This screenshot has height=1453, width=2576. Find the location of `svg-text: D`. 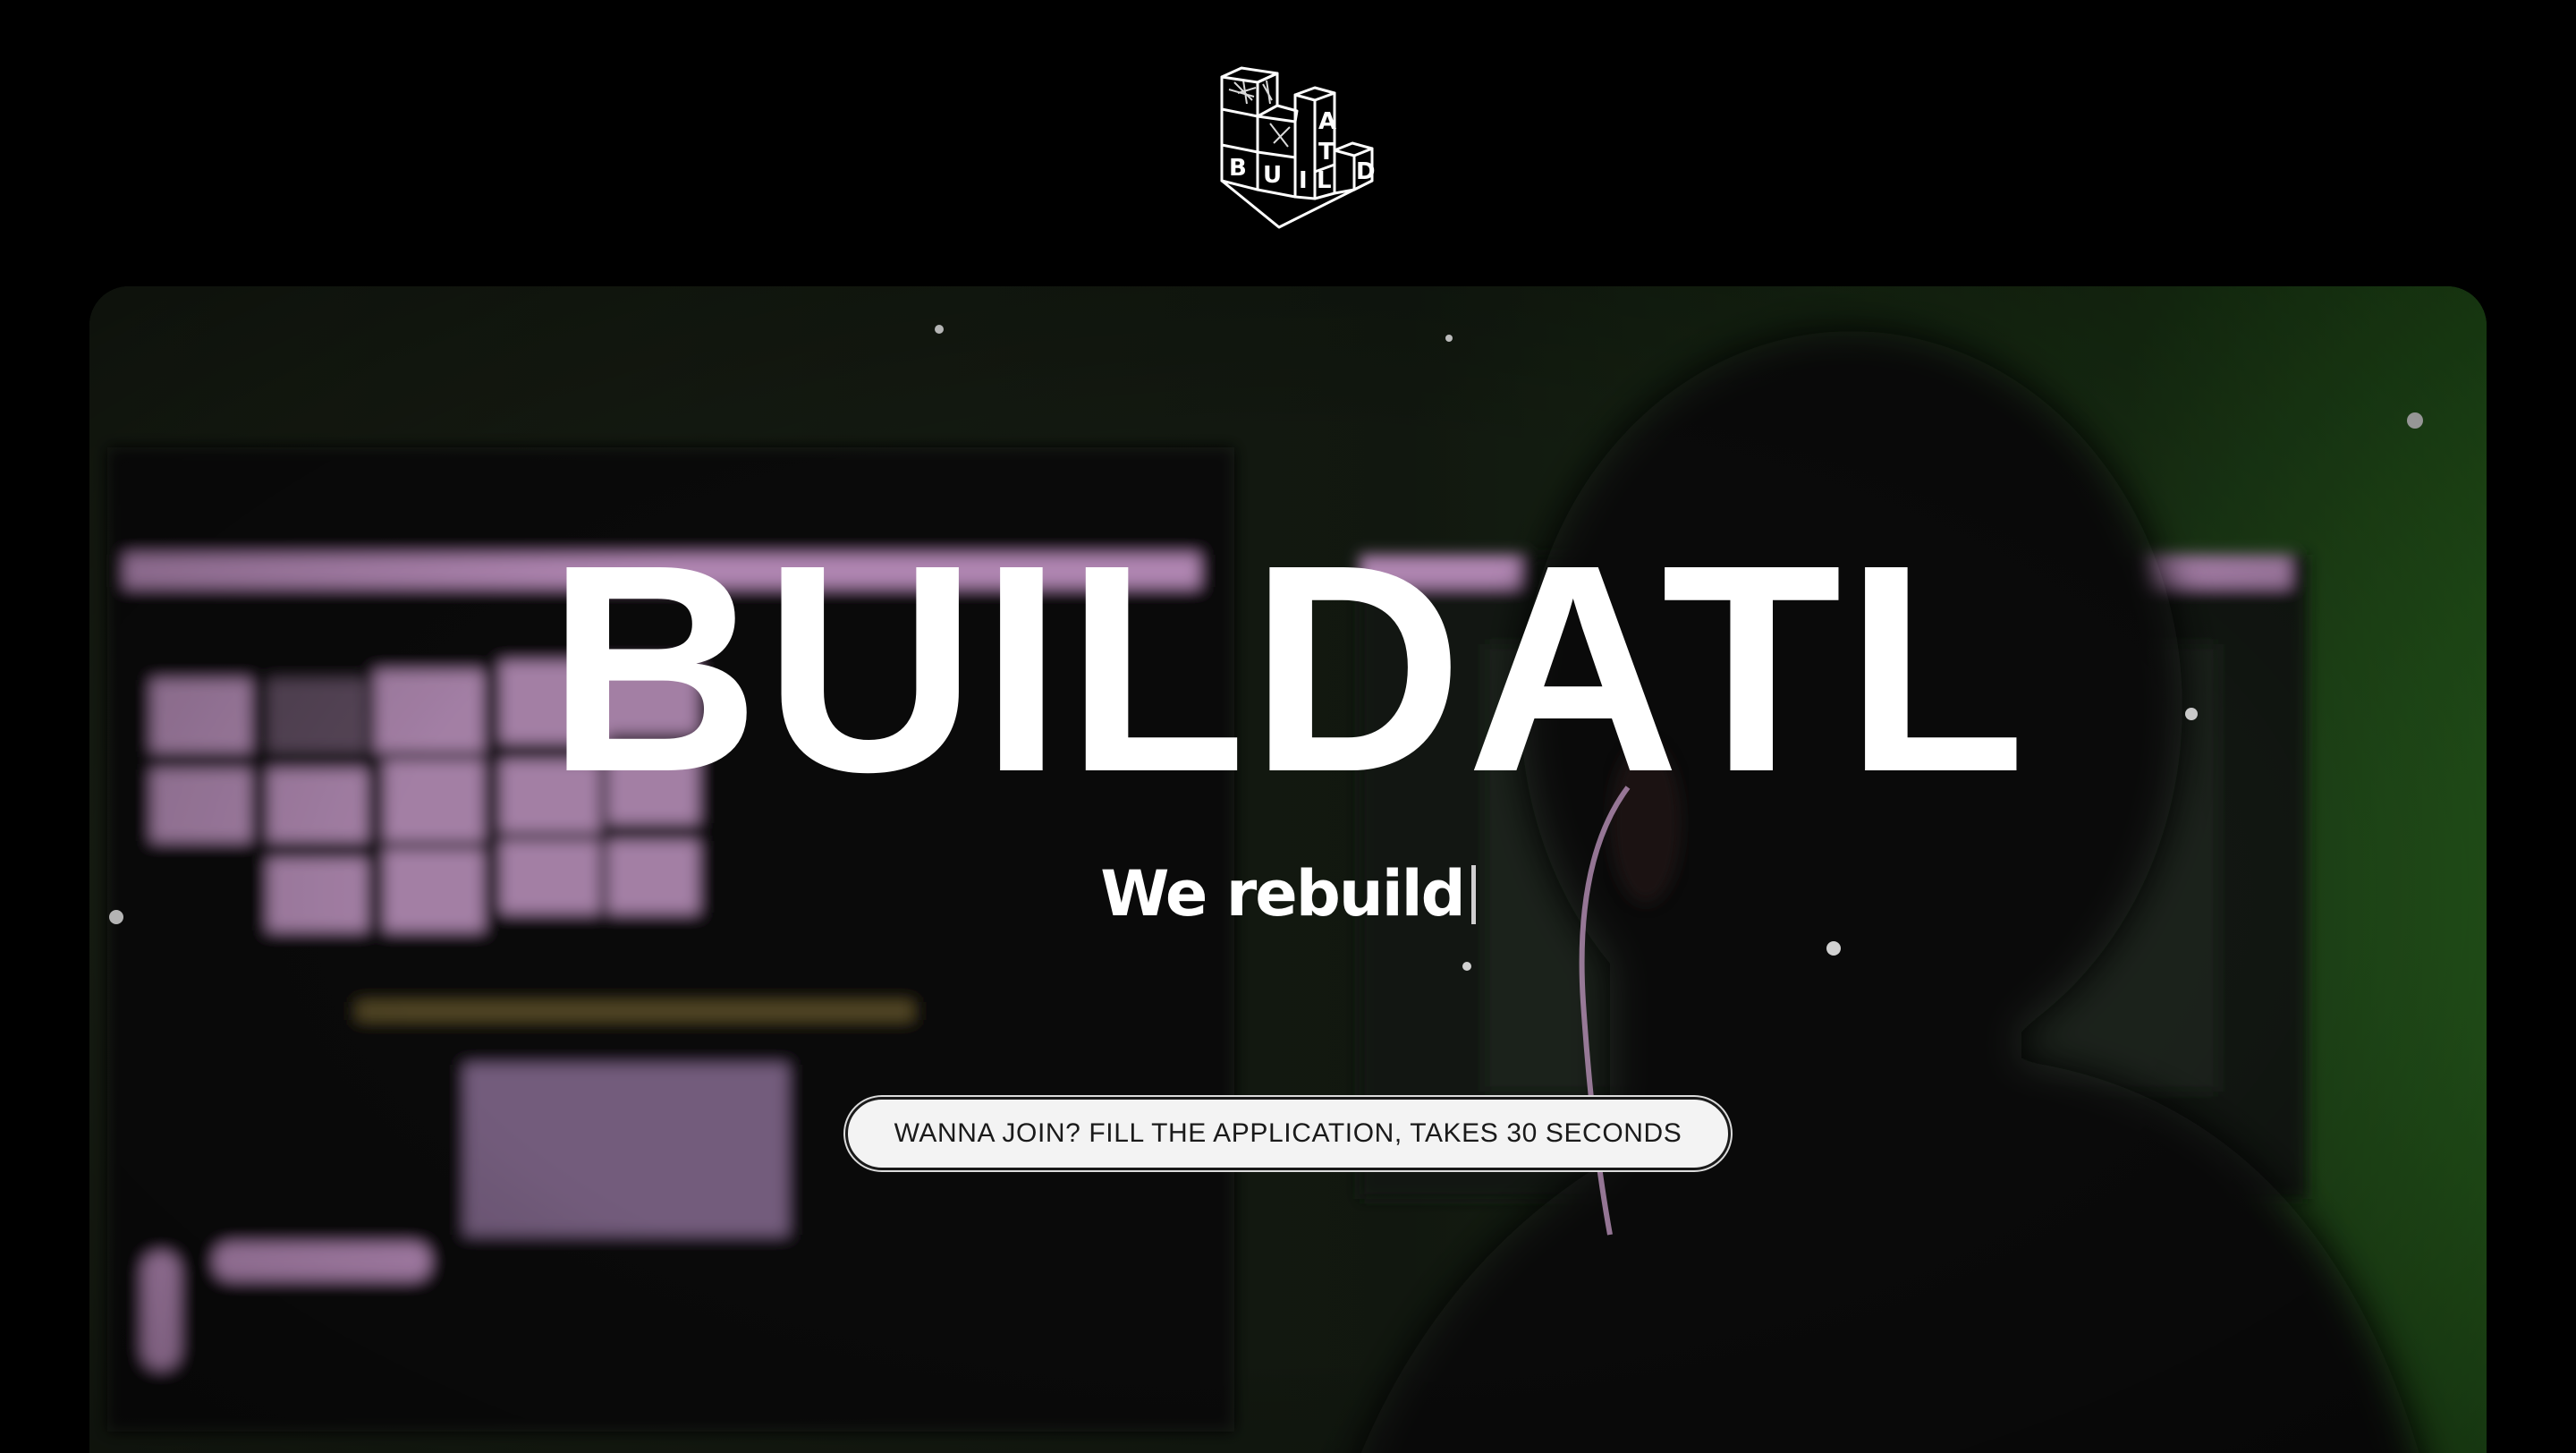

svg-text: D is located at coordinates (1366, 171).